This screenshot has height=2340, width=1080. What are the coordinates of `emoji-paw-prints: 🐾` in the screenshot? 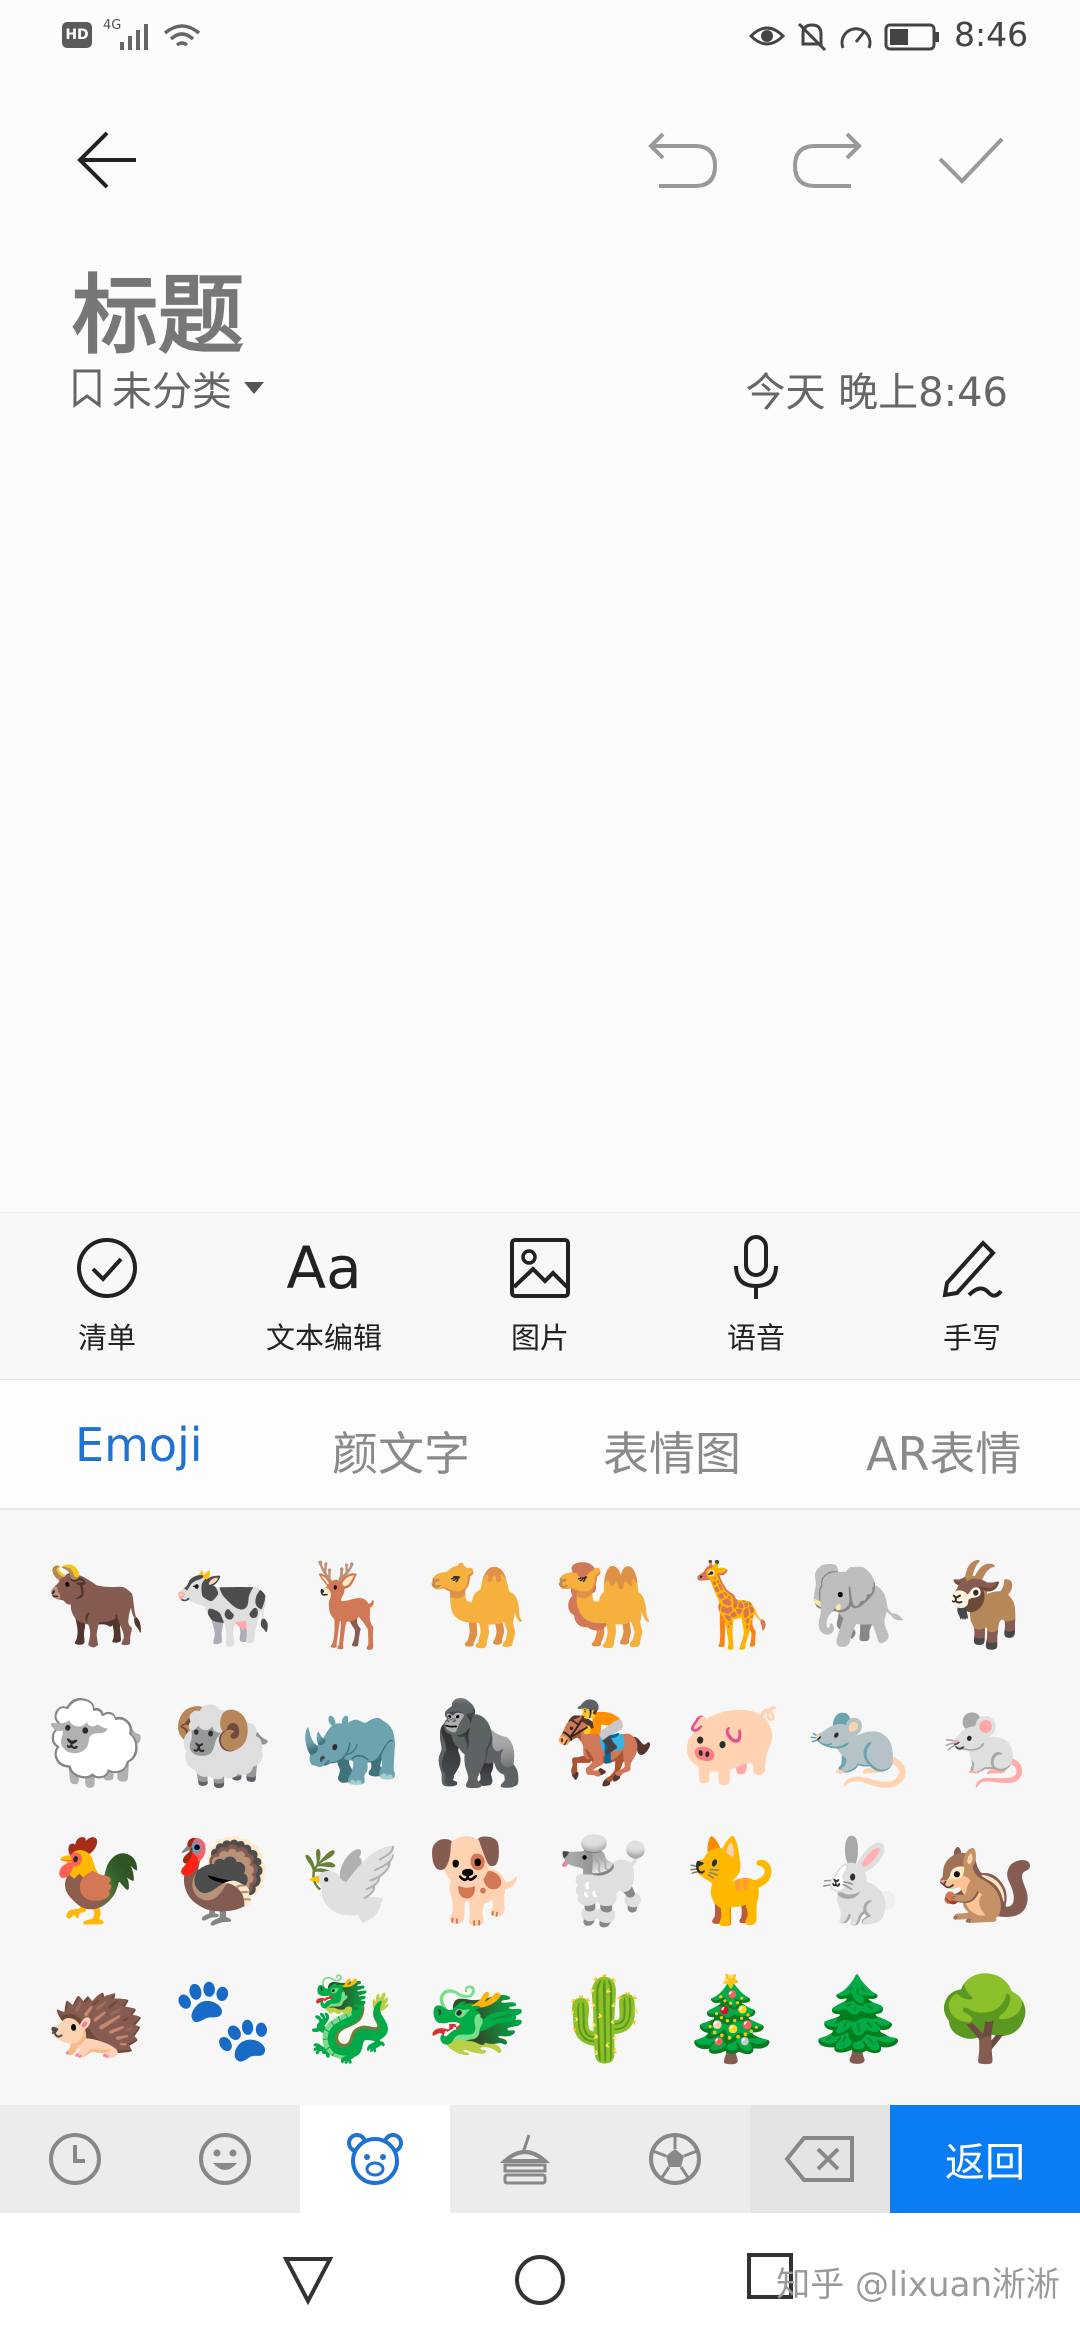 It's located at (223, 2020).